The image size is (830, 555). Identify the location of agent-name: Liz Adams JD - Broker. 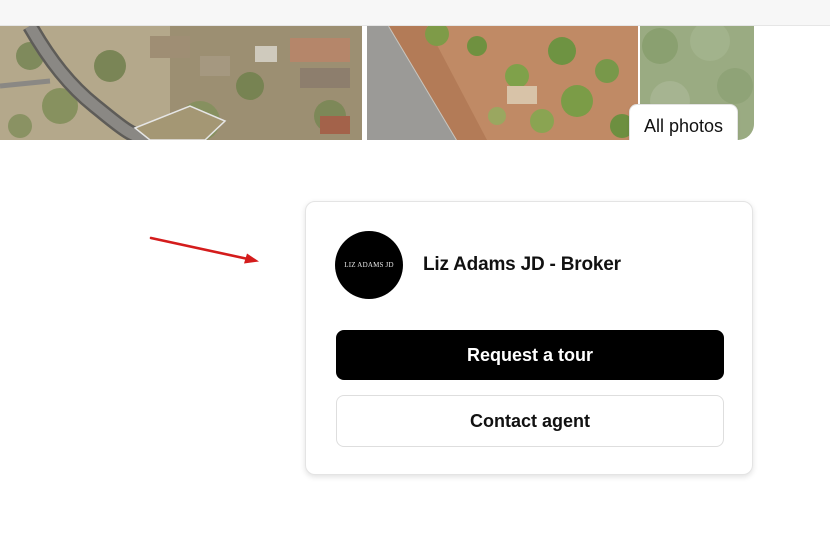
(522, 265).